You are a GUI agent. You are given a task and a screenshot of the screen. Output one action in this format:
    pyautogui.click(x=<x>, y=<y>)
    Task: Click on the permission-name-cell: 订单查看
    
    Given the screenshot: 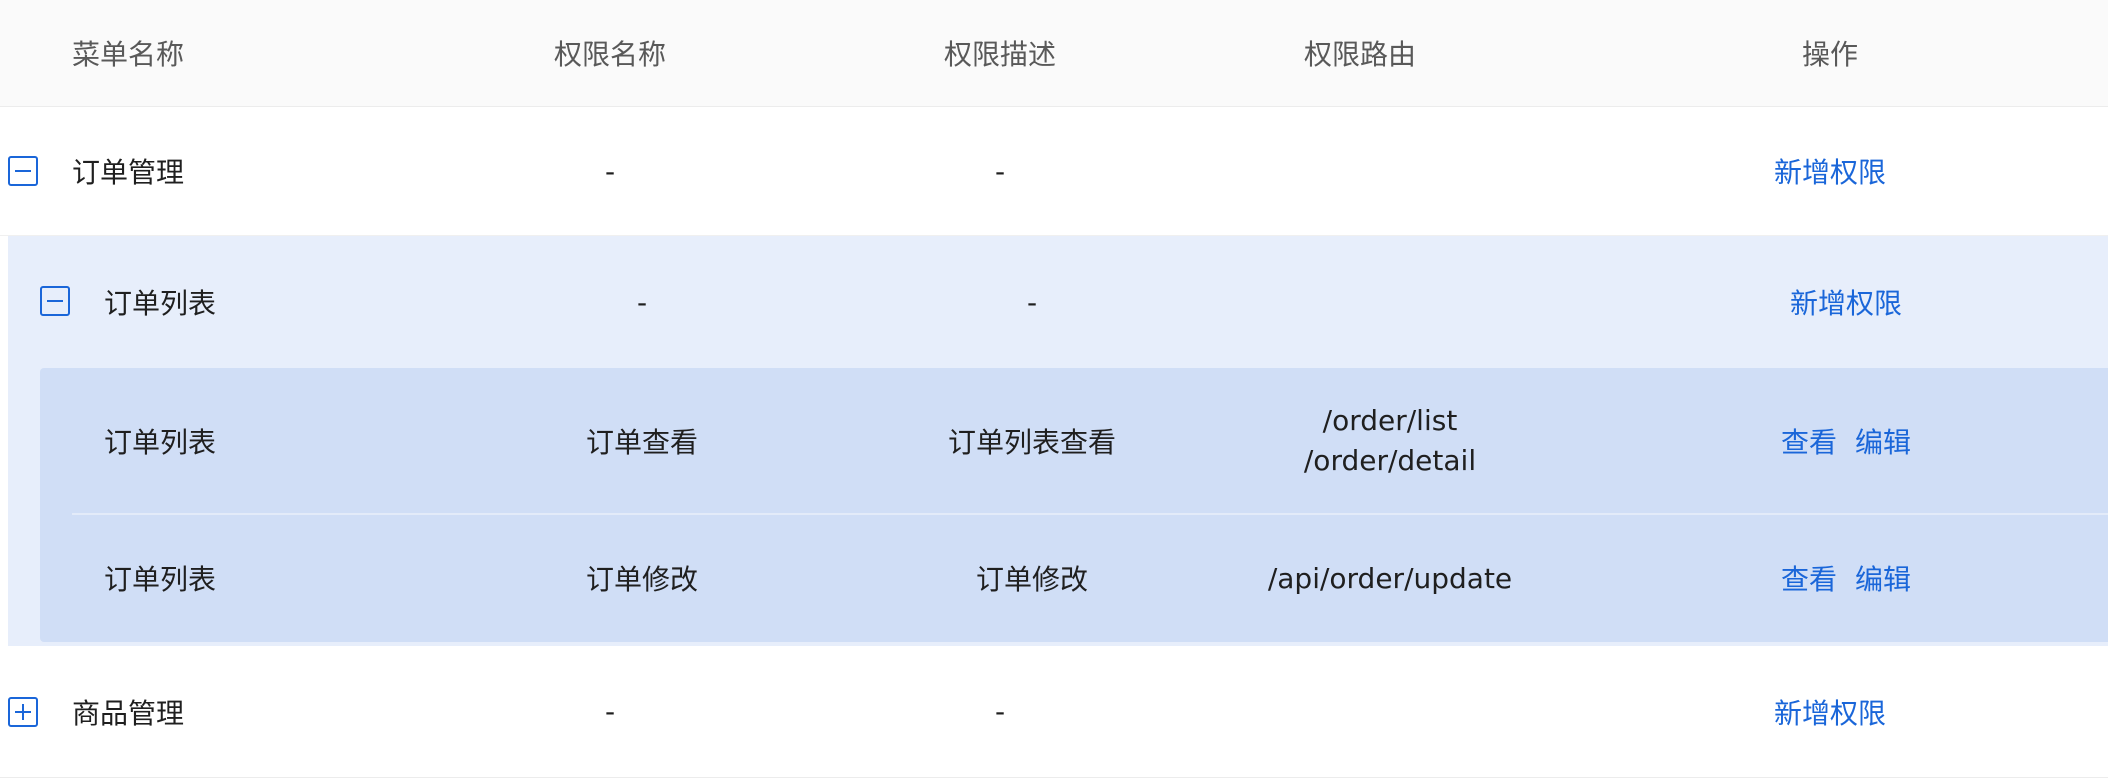 What is the action you would take?
    pyautogui.click(x=641, y=442)
    